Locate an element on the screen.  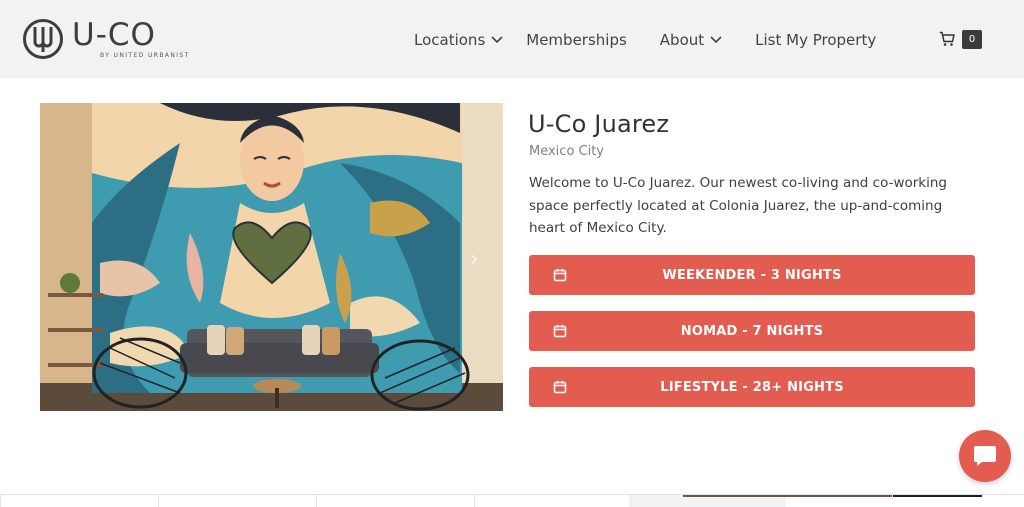
logo: U-CO BY UNITED URBANIST is located at coordinates (106, 39).